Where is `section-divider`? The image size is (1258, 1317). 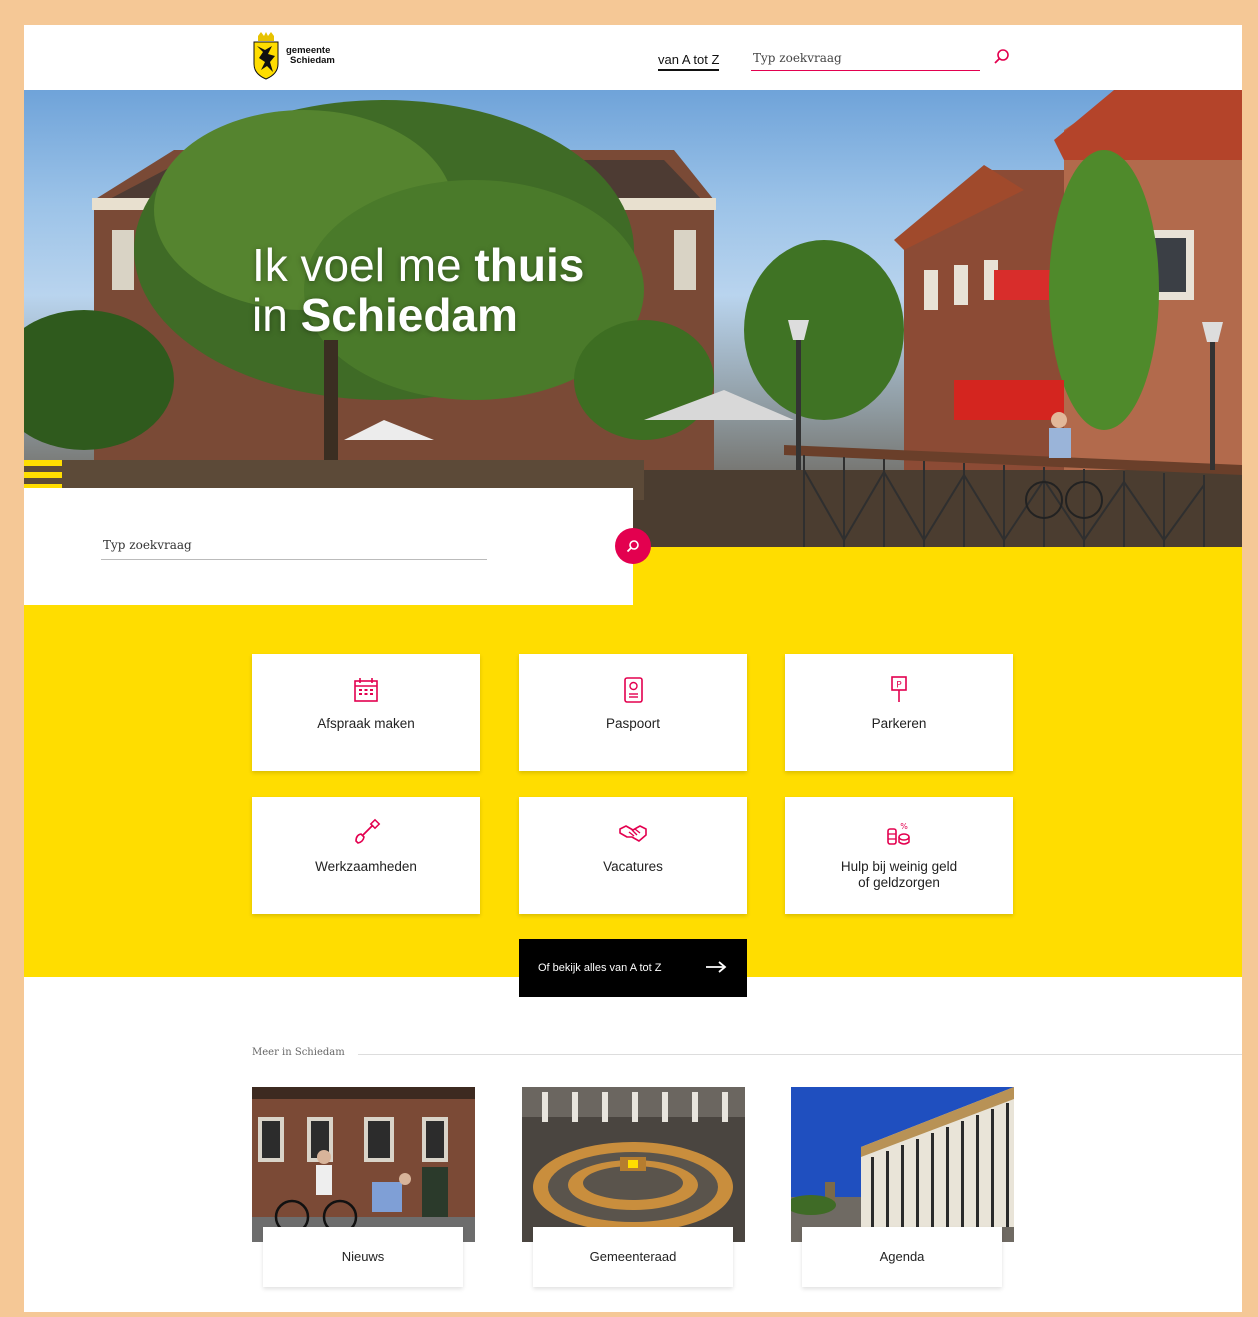 section-divider is located at coordinates (800, 1054).